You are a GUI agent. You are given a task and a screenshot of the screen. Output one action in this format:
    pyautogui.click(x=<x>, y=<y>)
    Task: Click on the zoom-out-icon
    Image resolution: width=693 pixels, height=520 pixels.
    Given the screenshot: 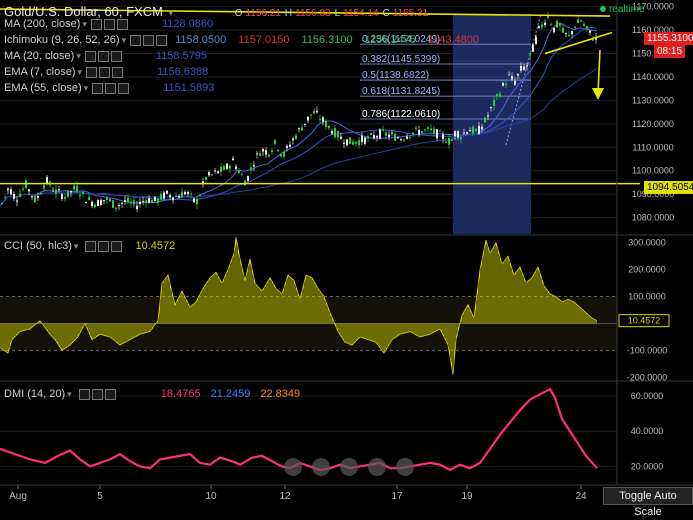 What is the action you would take?
    pyautogui.click(x=293, y=467)
    